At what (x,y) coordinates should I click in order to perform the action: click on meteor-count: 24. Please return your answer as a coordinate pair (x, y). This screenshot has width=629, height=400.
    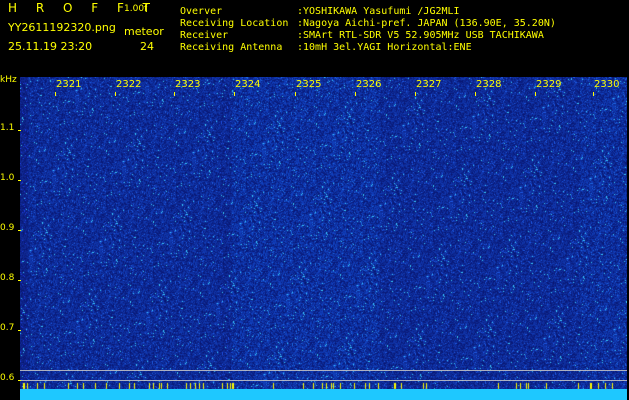
    Looking at the image, I should click on (147, 46).